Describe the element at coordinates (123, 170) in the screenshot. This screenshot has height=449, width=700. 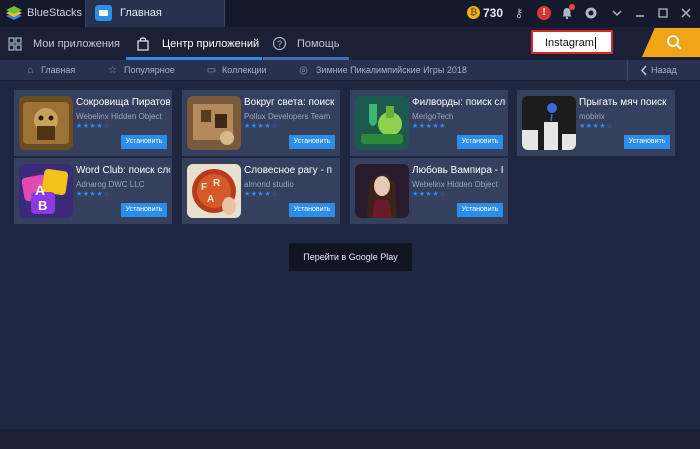
I see `app-title: Word Club: поиск слов` at that location.